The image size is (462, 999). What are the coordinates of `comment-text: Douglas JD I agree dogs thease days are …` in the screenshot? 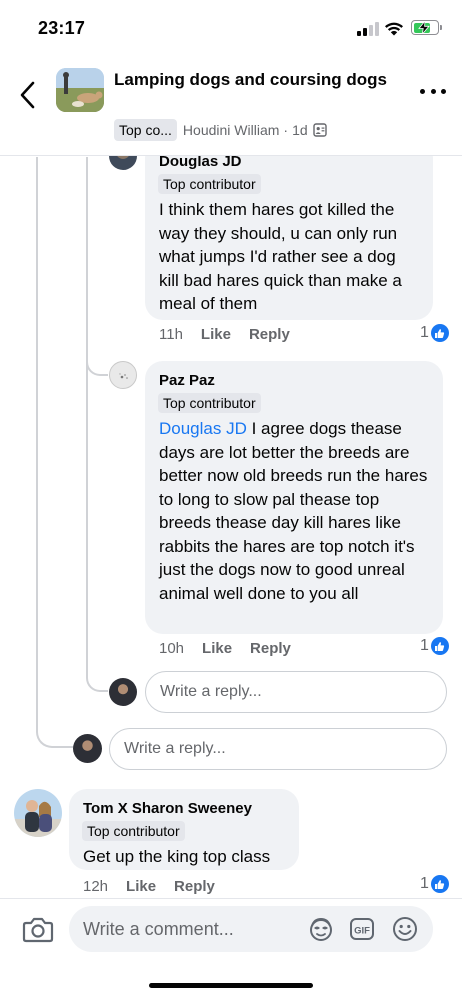 It's located at (294, 511).